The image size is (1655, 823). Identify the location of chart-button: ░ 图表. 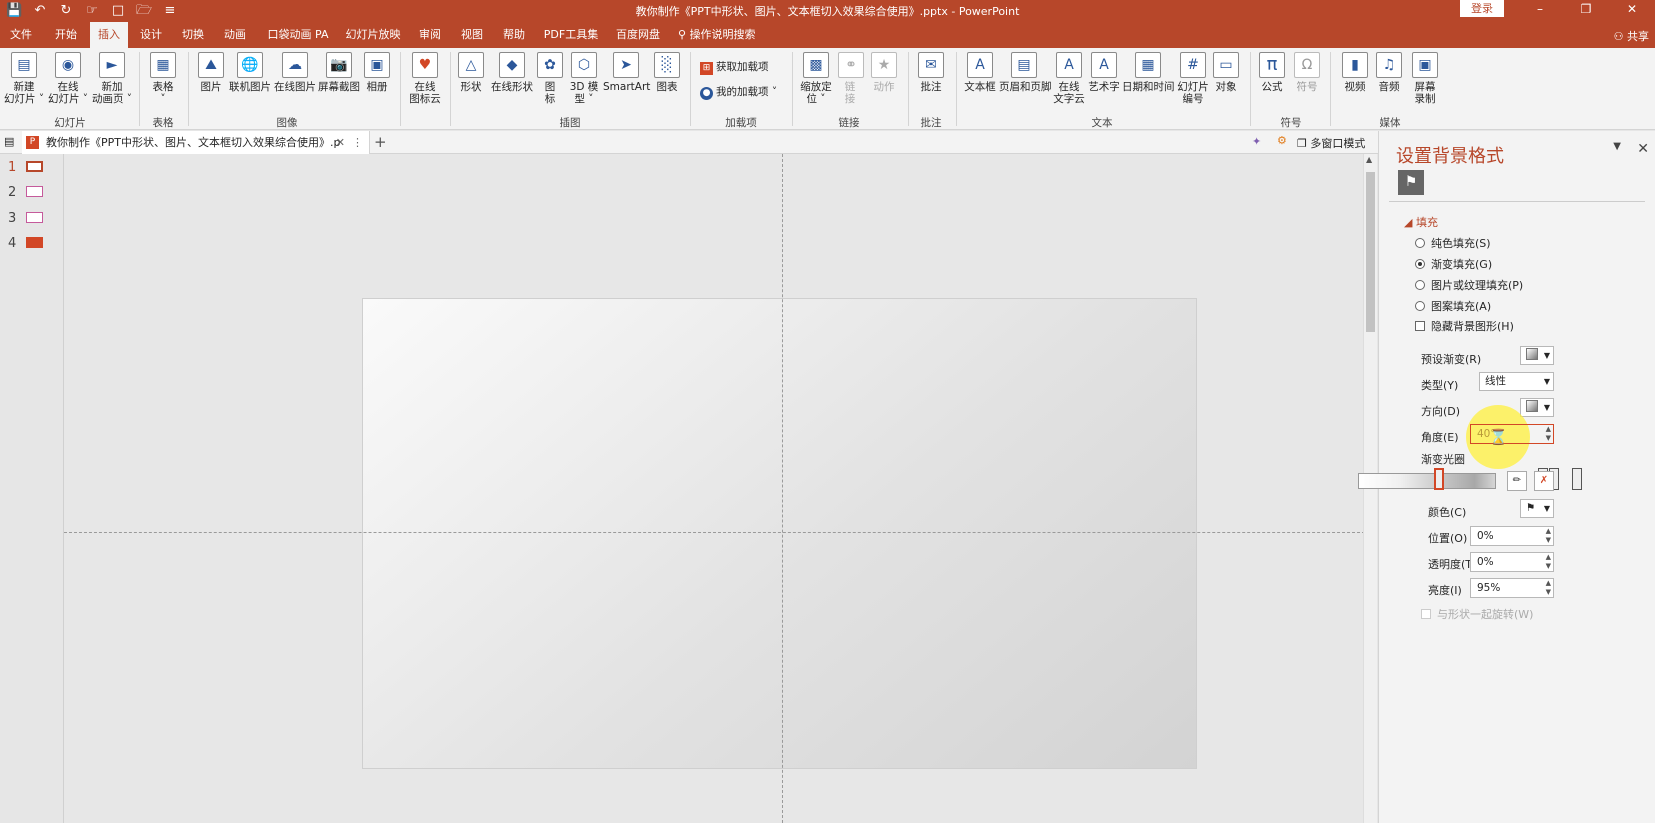
(667, 72).